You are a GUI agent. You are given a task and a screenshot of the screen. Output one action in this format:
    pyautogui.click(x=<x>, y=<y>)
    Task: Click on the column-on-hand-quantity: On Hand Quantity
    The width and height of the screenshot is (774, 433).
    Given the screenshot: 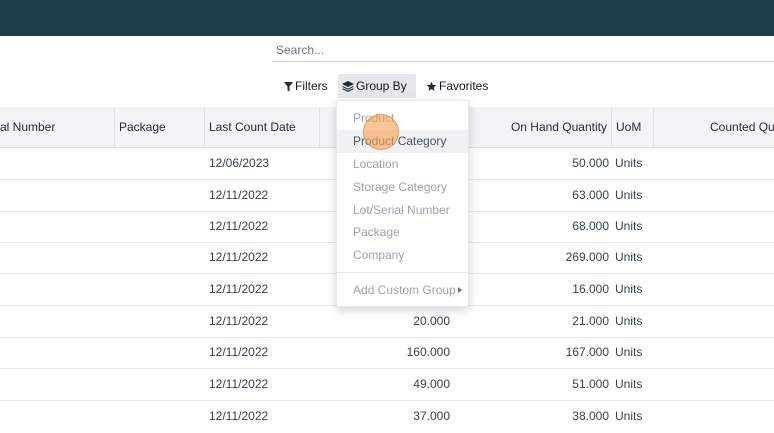 What is the action you would take?
    pyautogui.click(x=536, y=127)
    